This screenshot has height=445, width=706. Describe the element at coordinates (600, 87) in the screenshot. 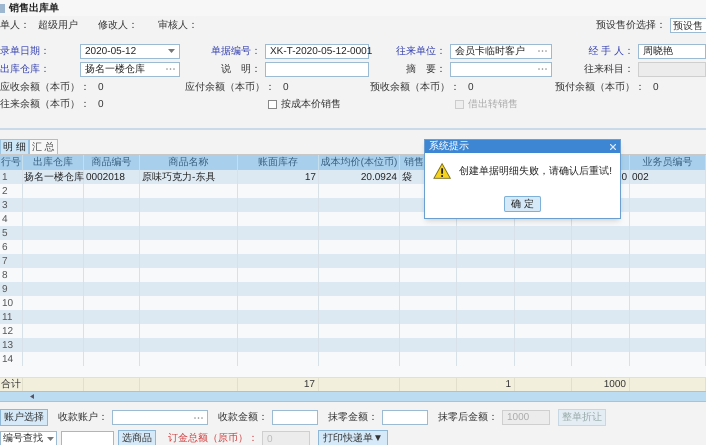

I see `balance-label: 预付余额（本币）：` at that location.